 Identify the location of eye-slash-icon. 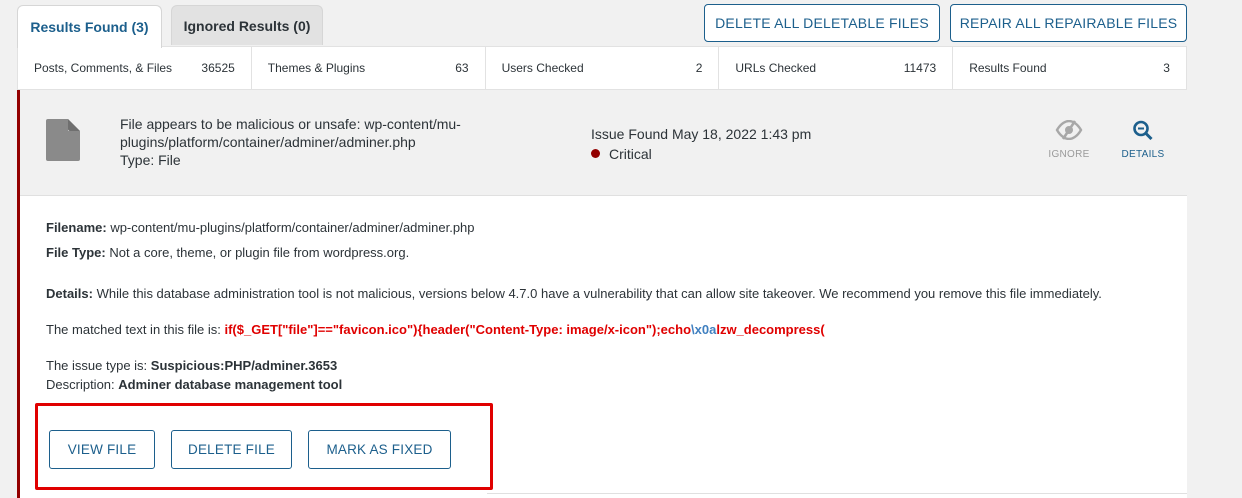
(1069, 130).